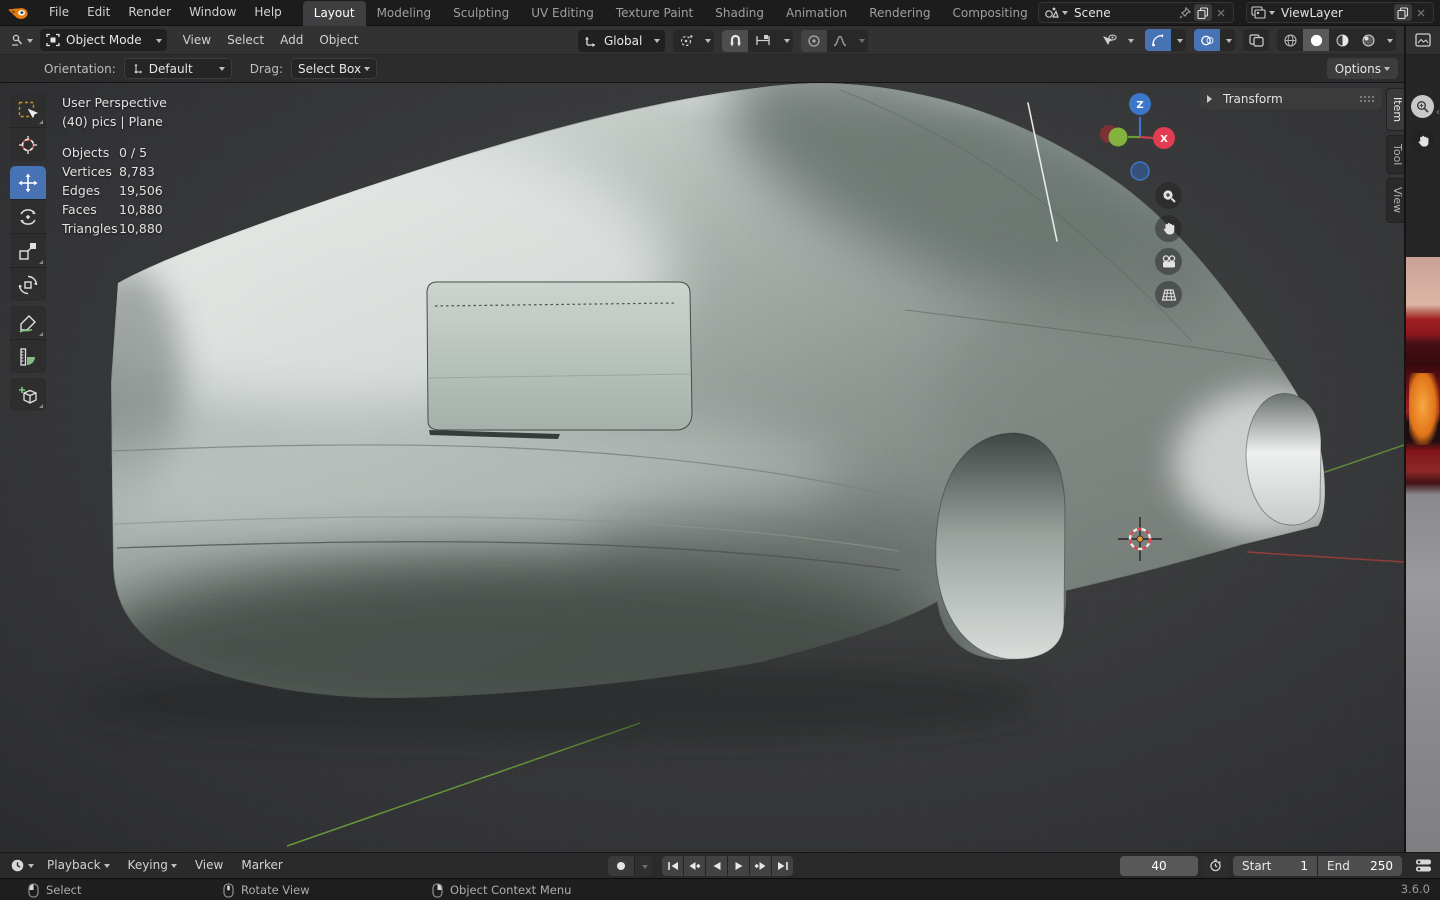  What do you see at coordinates (621, 866) in the screenshot?
I see `auto-keying-button` at bounding box center [621, 866].